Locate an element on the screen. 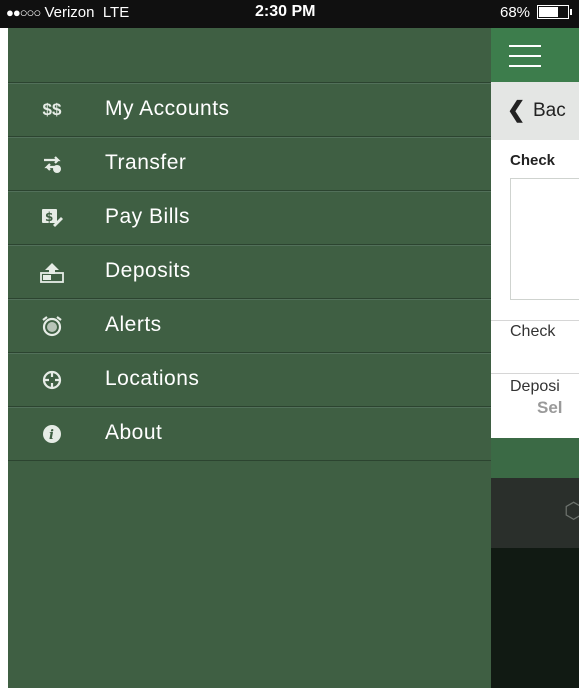 Image resolution: width=579 pixels, height=688 pixels. lower-background is located at coordinates (535, 618).